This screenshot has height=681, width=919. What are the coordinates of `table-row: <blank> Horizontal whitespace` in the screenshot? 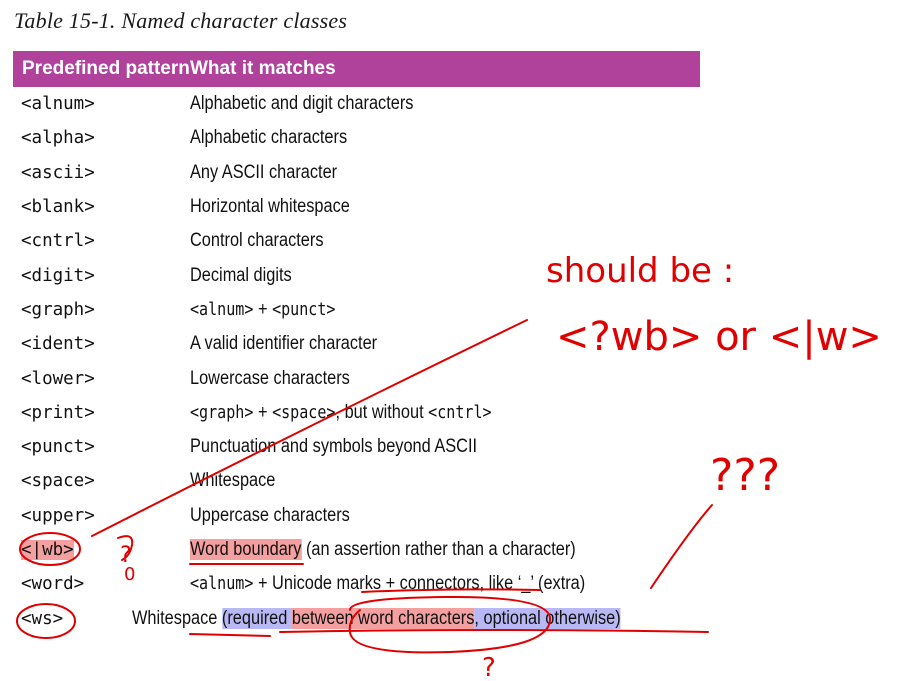 It's located at (356, 207).